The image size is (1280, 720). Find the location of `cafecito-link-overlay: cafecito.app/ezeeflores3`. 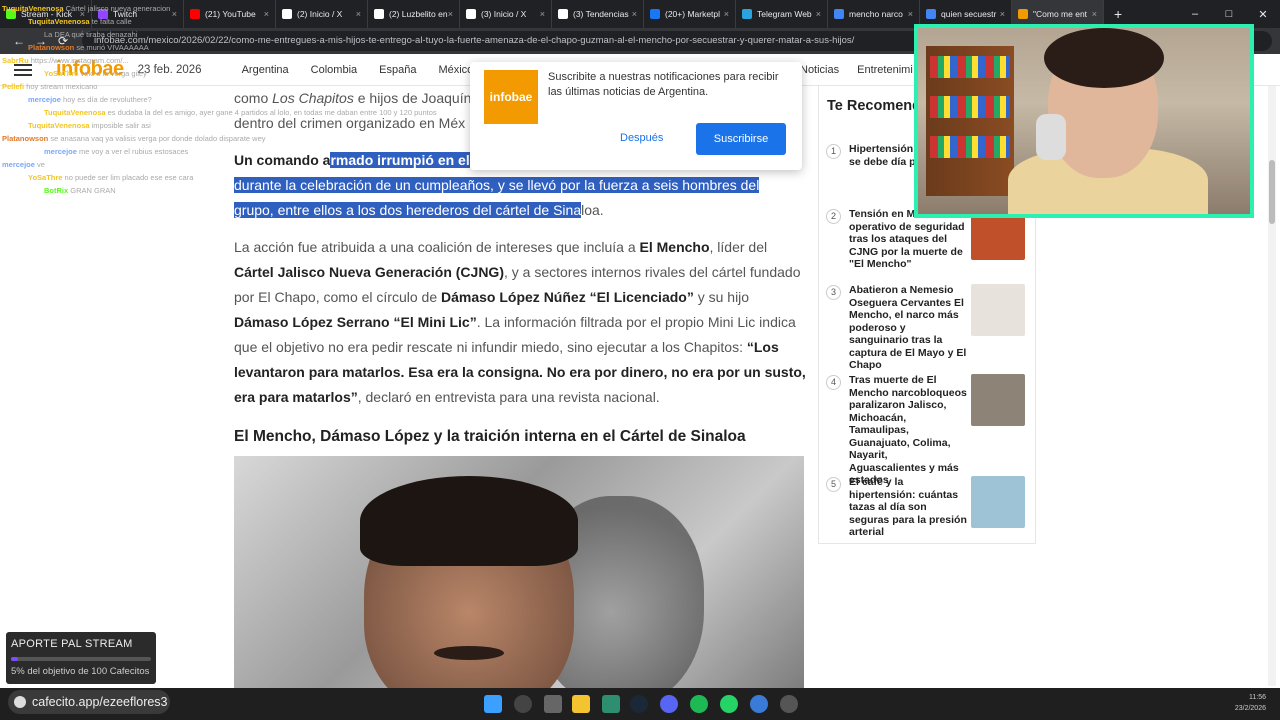

cafecito-link-overlay: cafecito.app/ezeeflores3 is located at coordinates (89, 702).